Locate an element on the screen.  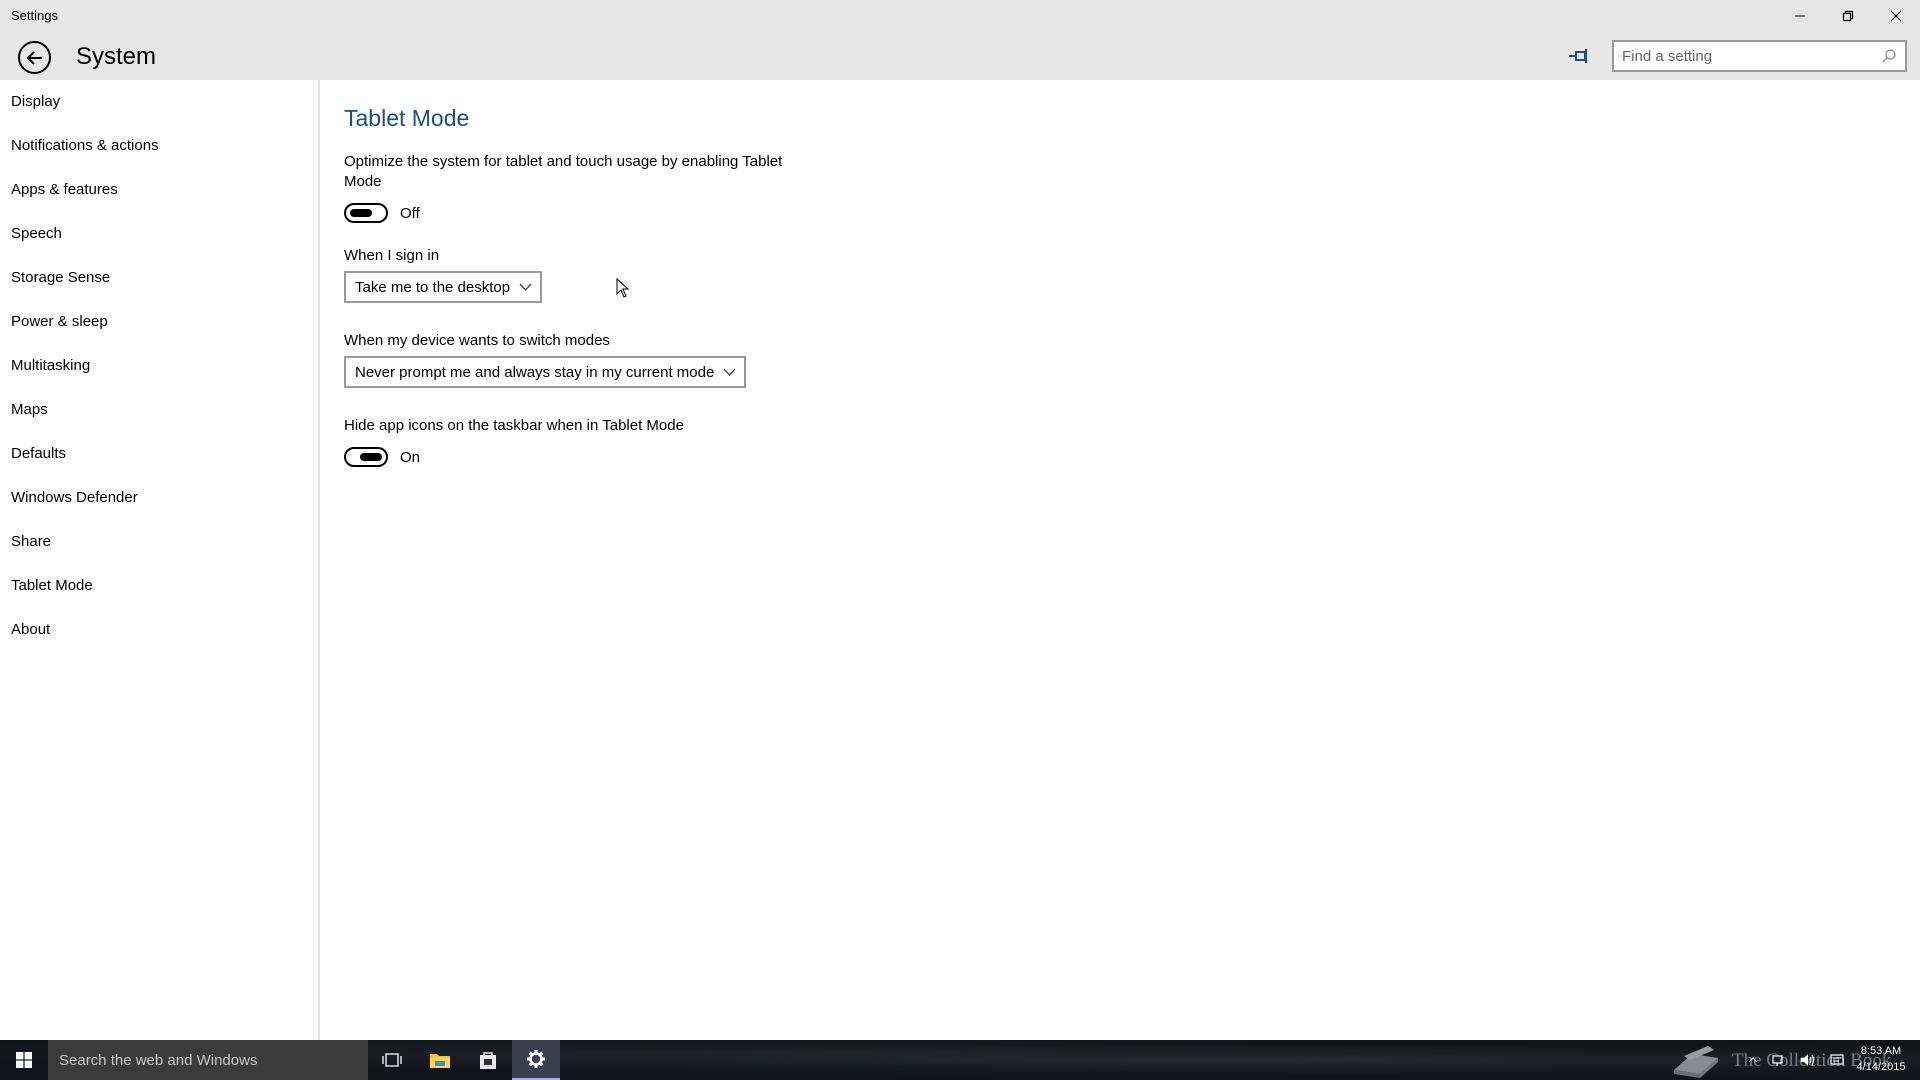
page-header: System is located at coordinates (116, 56).